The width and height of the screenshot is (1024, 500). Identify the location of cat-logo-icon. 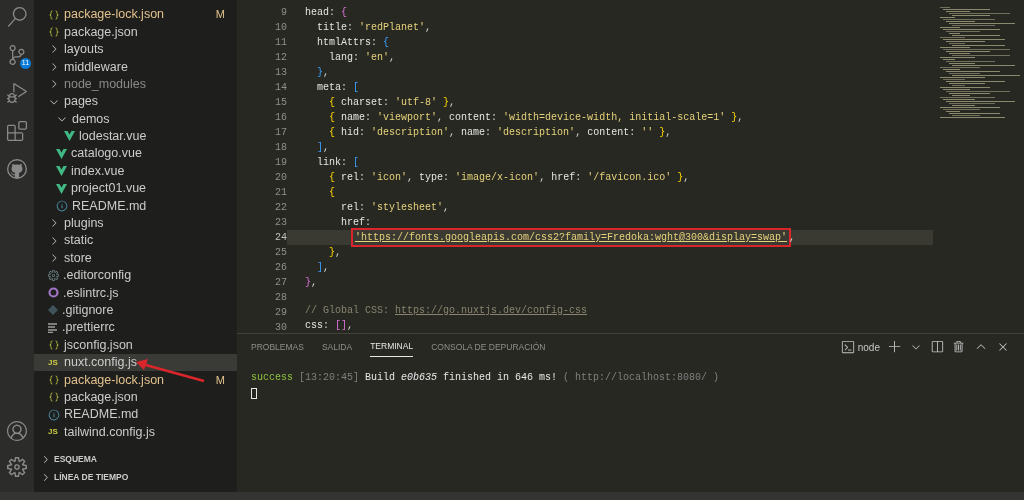
(17, 169).